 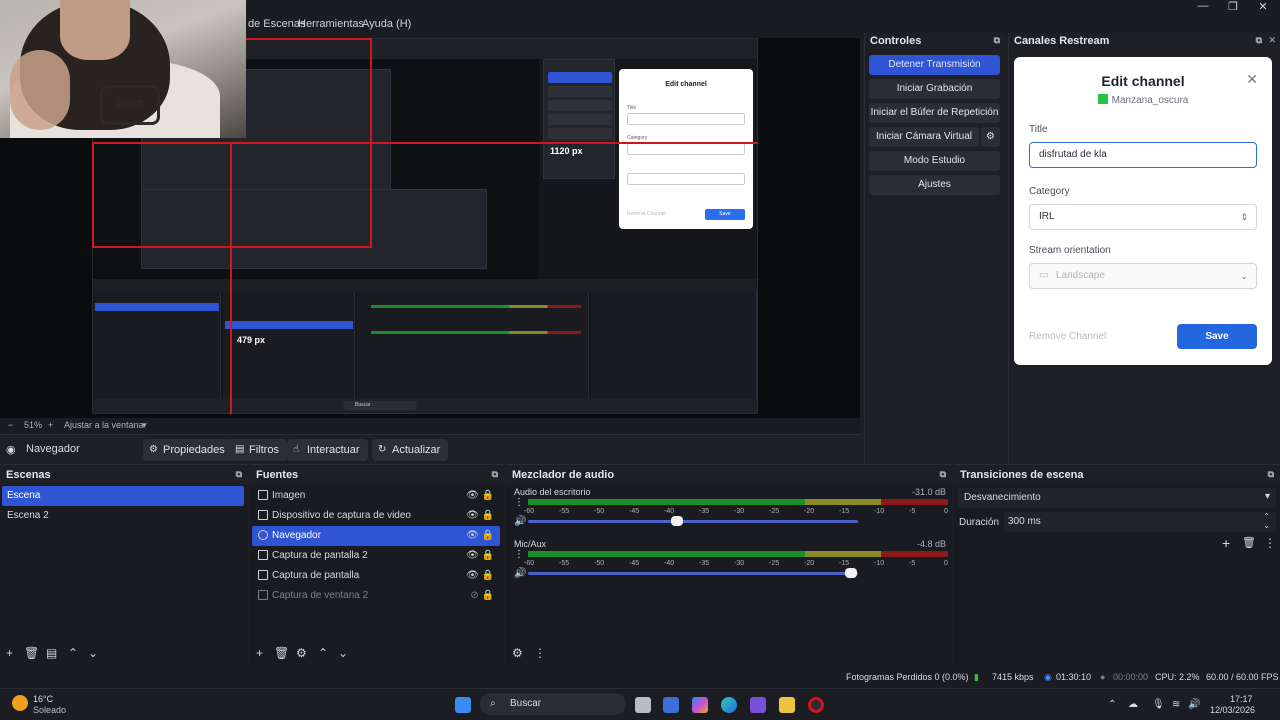 I want to click on properties-button: ⚙ Propiedades, so click(x=188, y=450).